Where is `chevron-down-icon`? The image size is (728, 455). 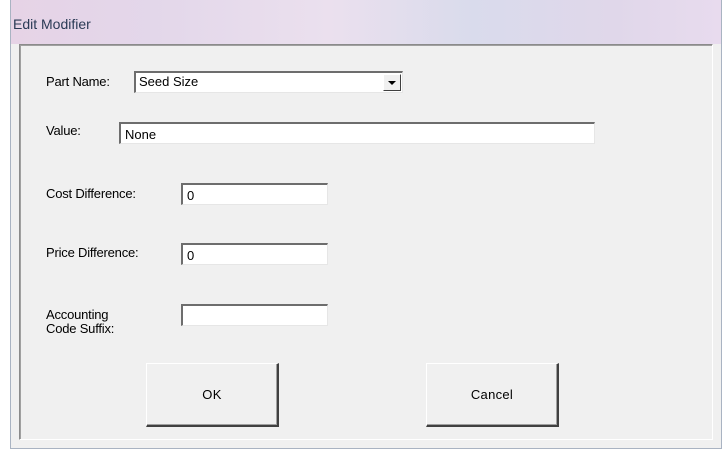 chevron-down-icon is located at coordinates (392, 82).